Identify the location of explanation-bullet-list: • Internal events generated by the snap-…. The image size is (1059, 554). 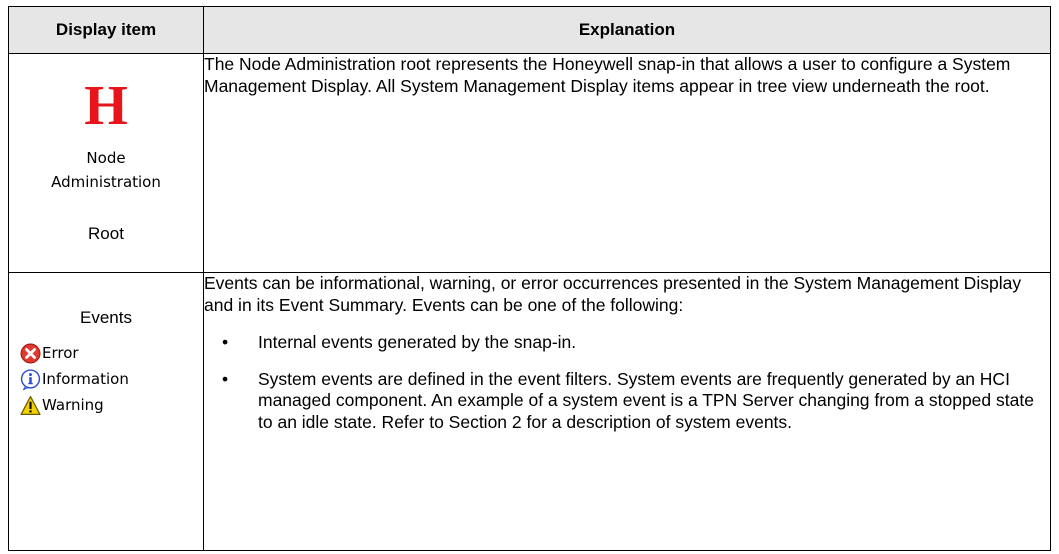
(627, 382).